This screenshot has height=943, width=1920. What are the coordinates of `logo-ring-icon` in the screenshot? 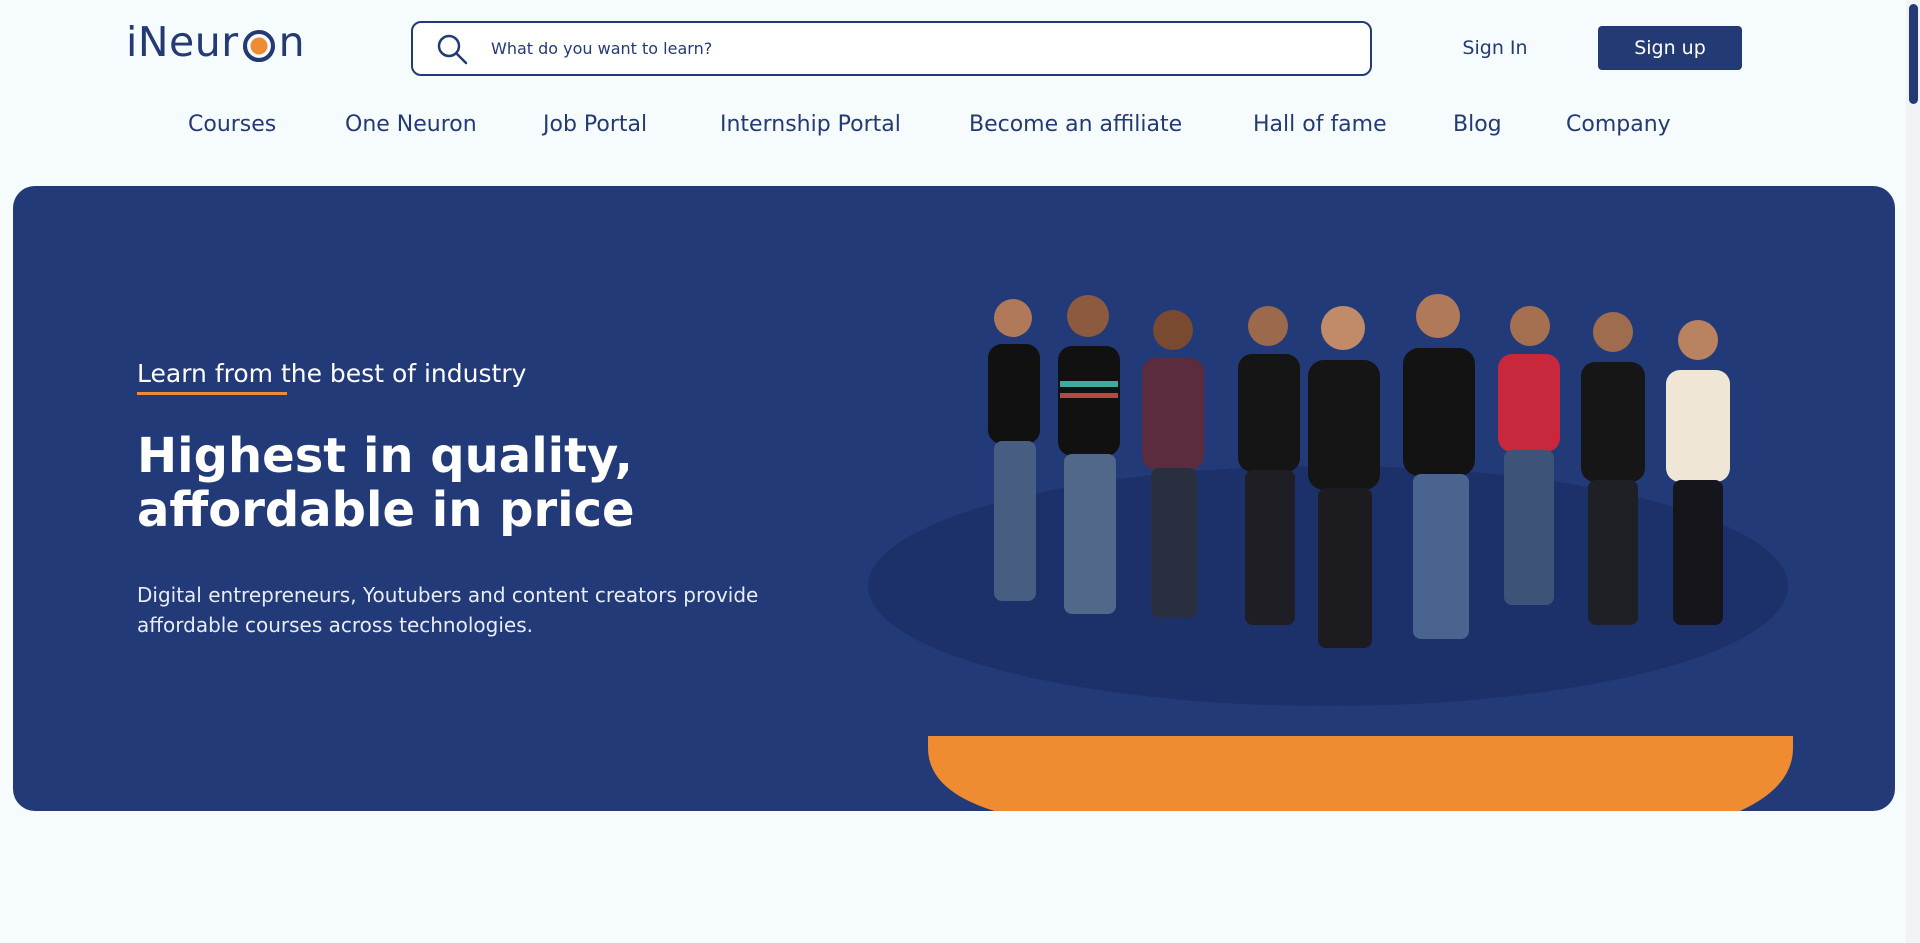 It's located at (258, 46).